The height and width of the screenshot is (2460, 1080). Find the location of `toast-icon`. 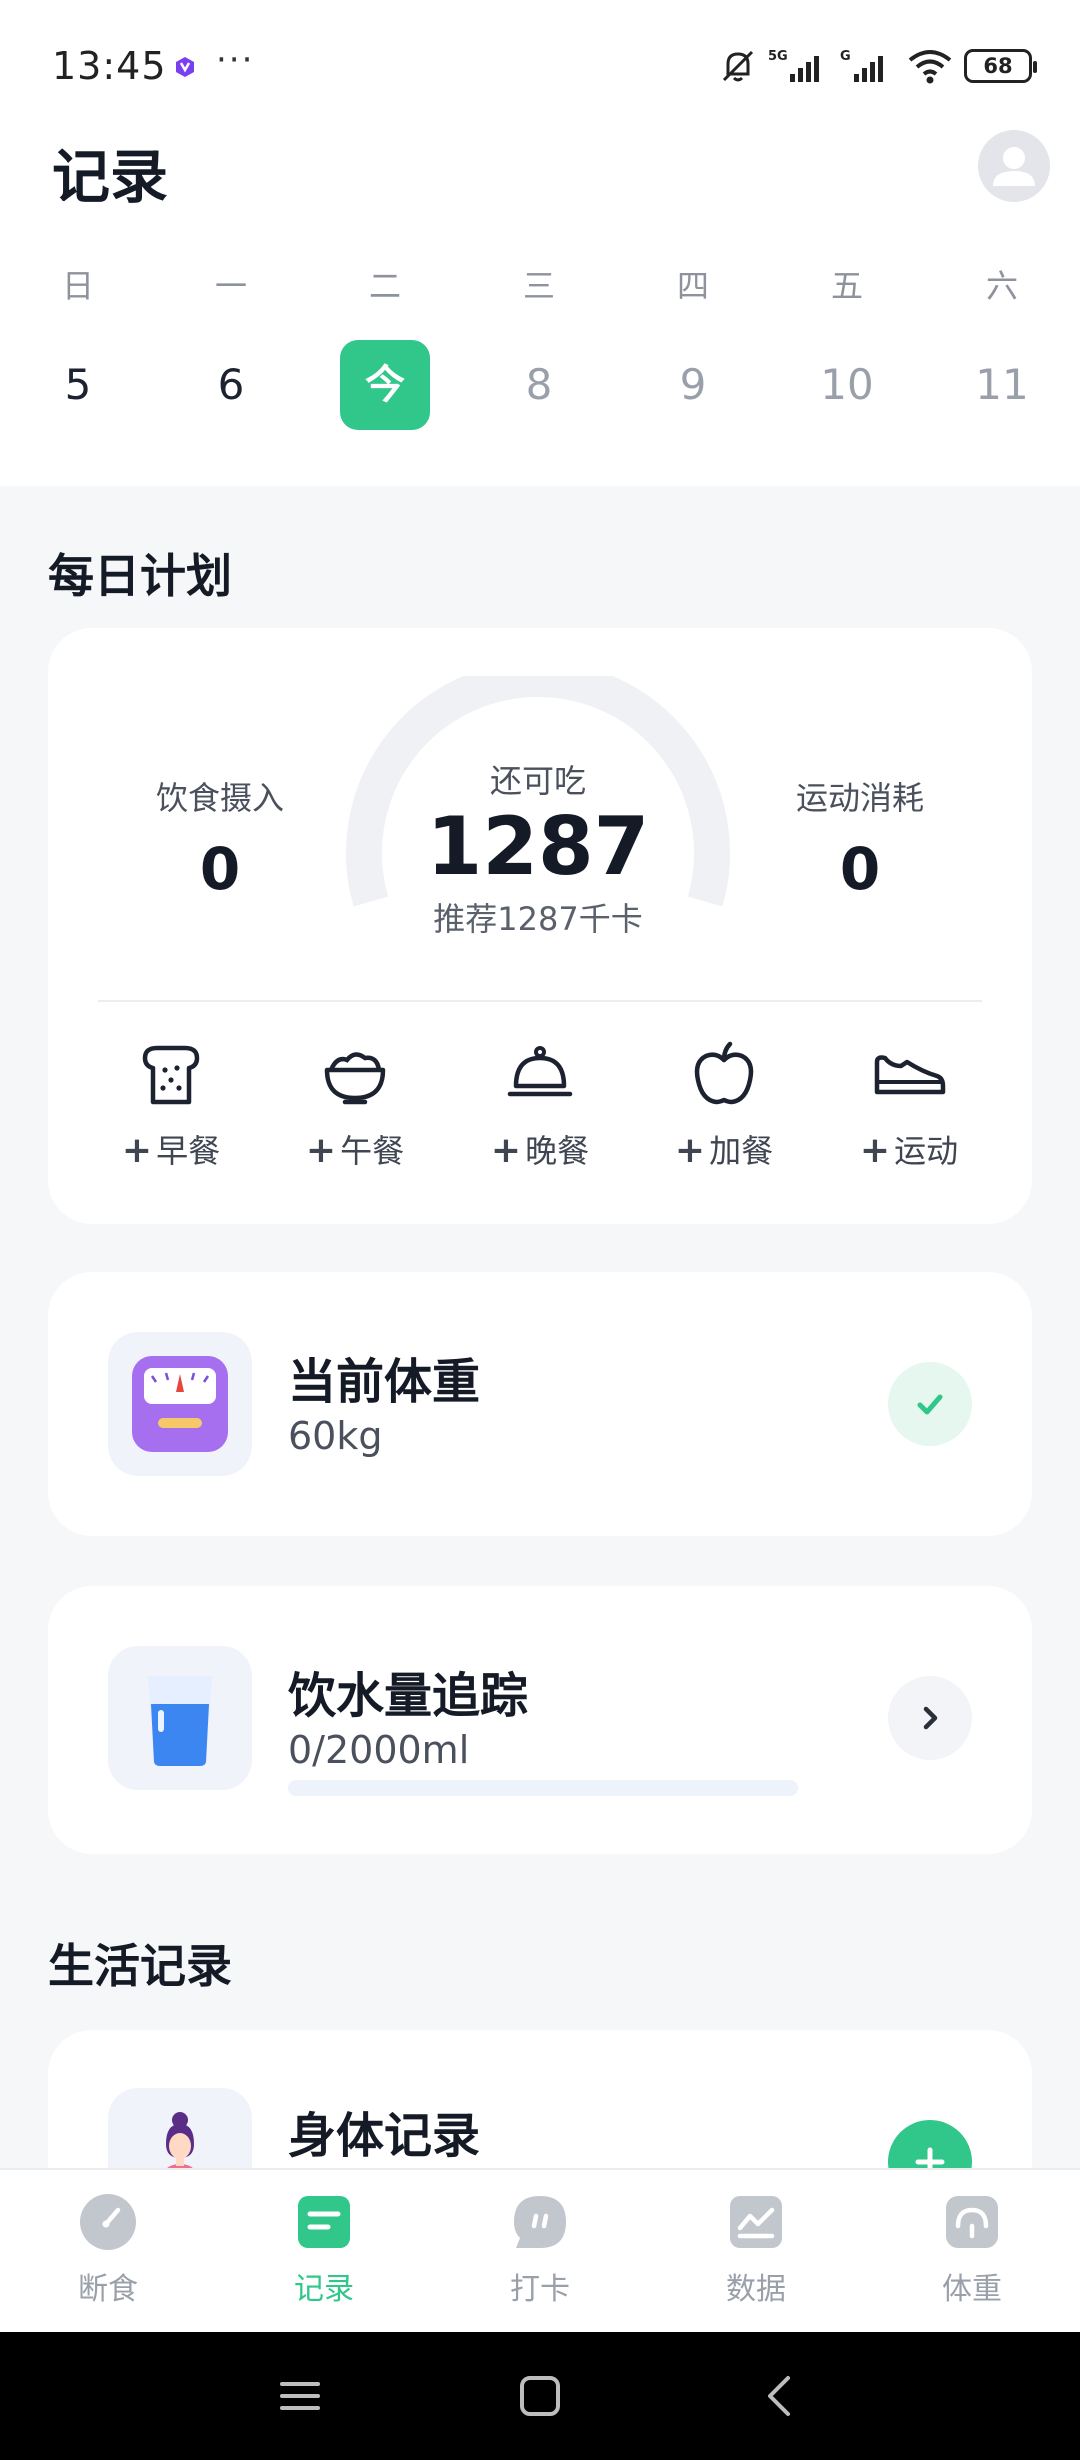

toast-icon is located at coordinates (171, 1075).